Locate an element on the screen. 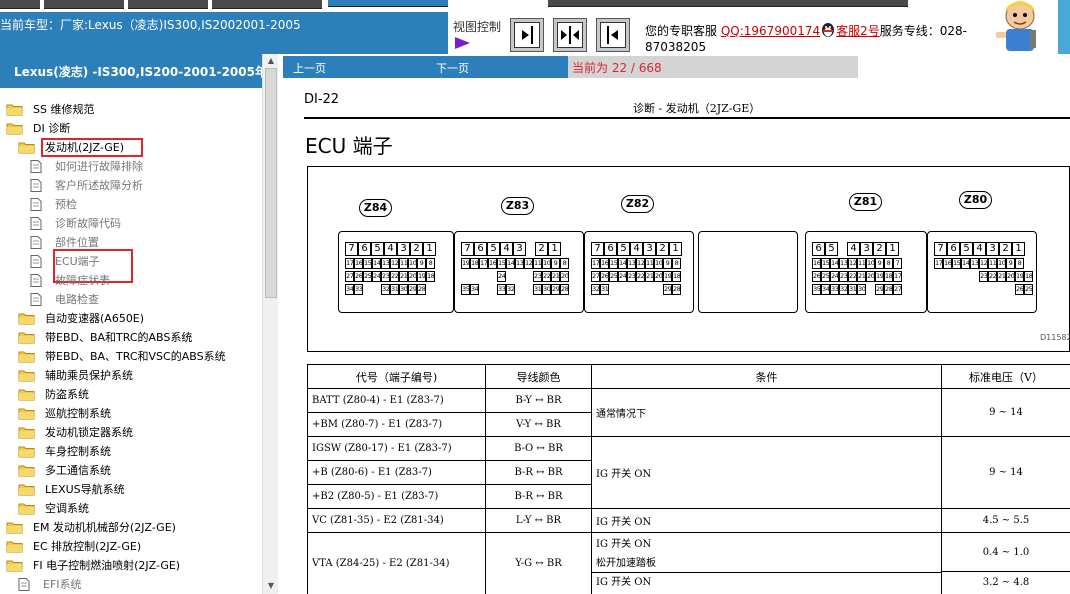  hotline-number: 87038205 is located at coordinates (676, 47).